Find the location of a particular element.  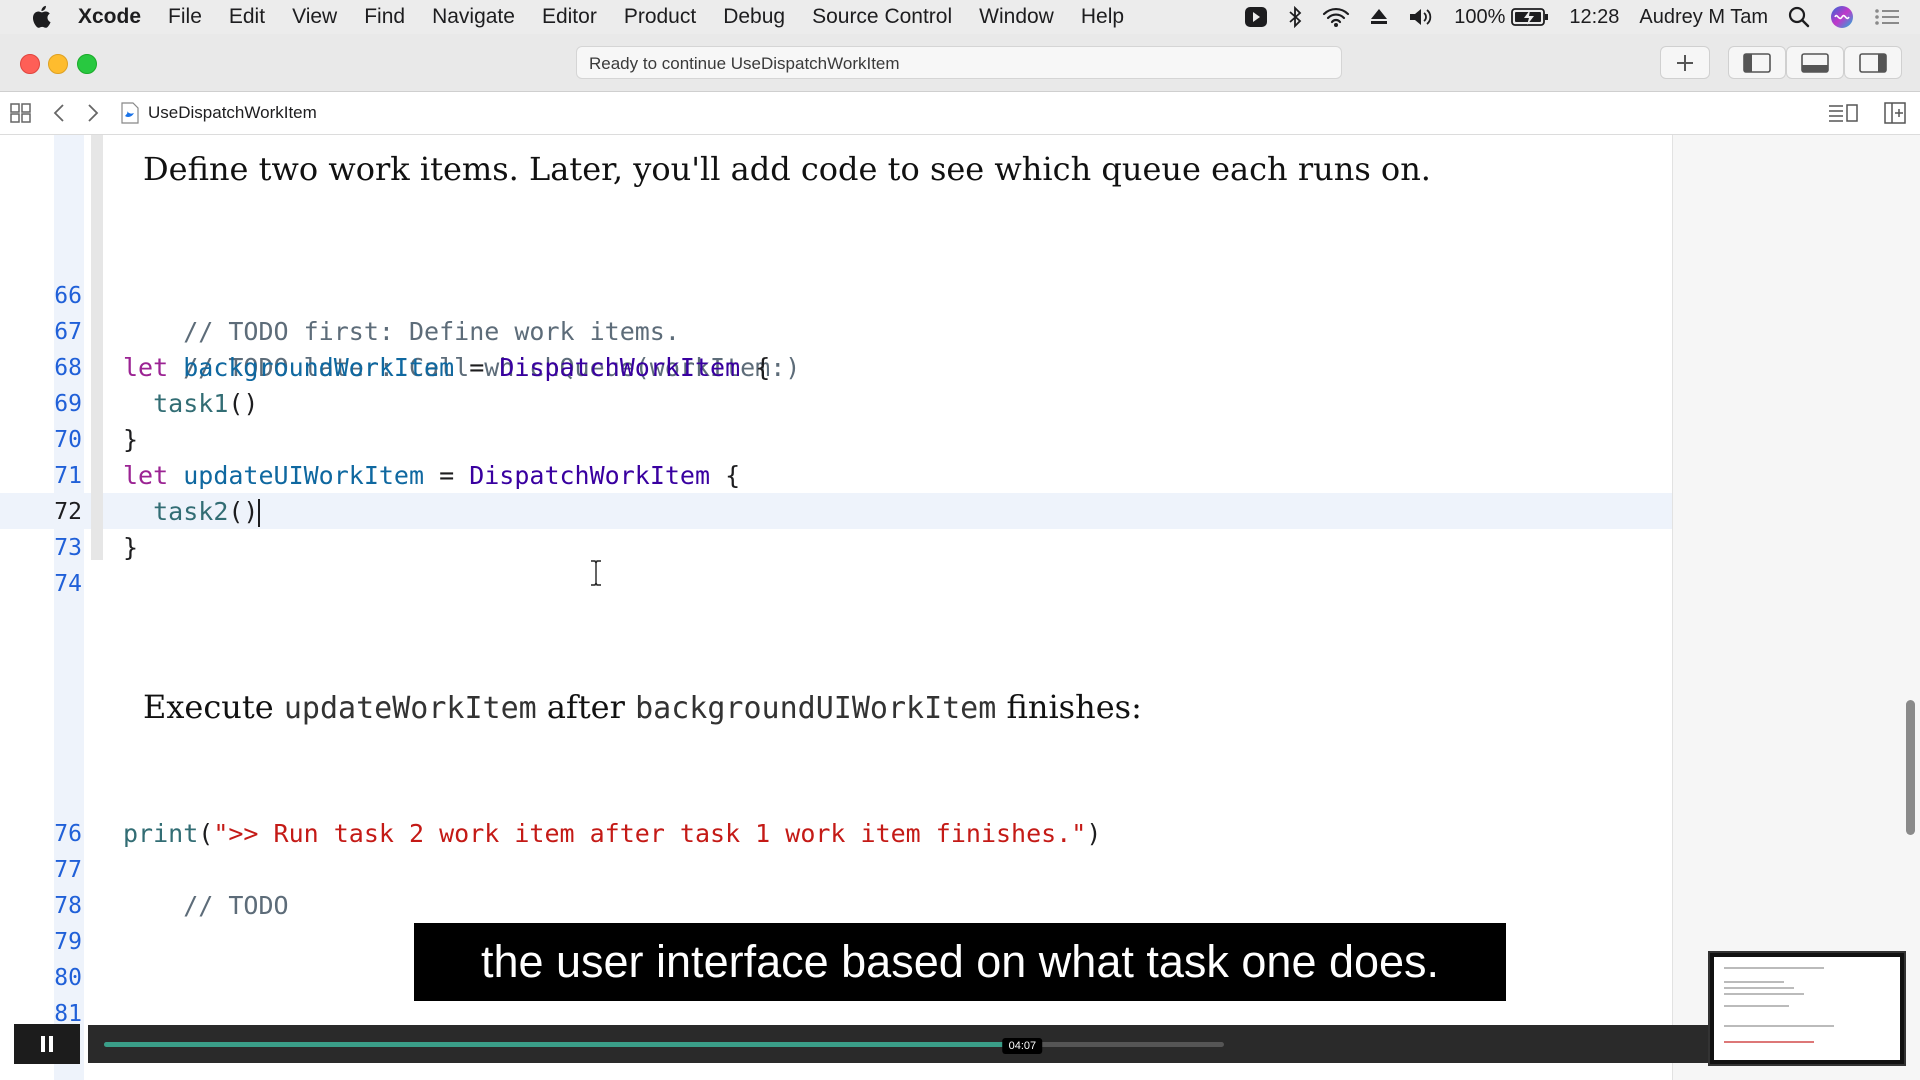

code-line-73: } is located at coordinates (130, 548).